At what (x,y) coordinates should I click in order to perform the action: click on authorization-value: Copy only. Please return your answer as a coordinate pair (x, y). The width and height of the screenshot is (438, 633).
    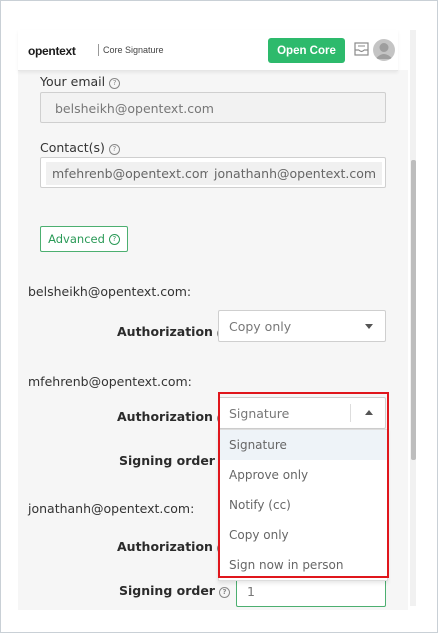
    Looking at the image, I should click on (260, 326).